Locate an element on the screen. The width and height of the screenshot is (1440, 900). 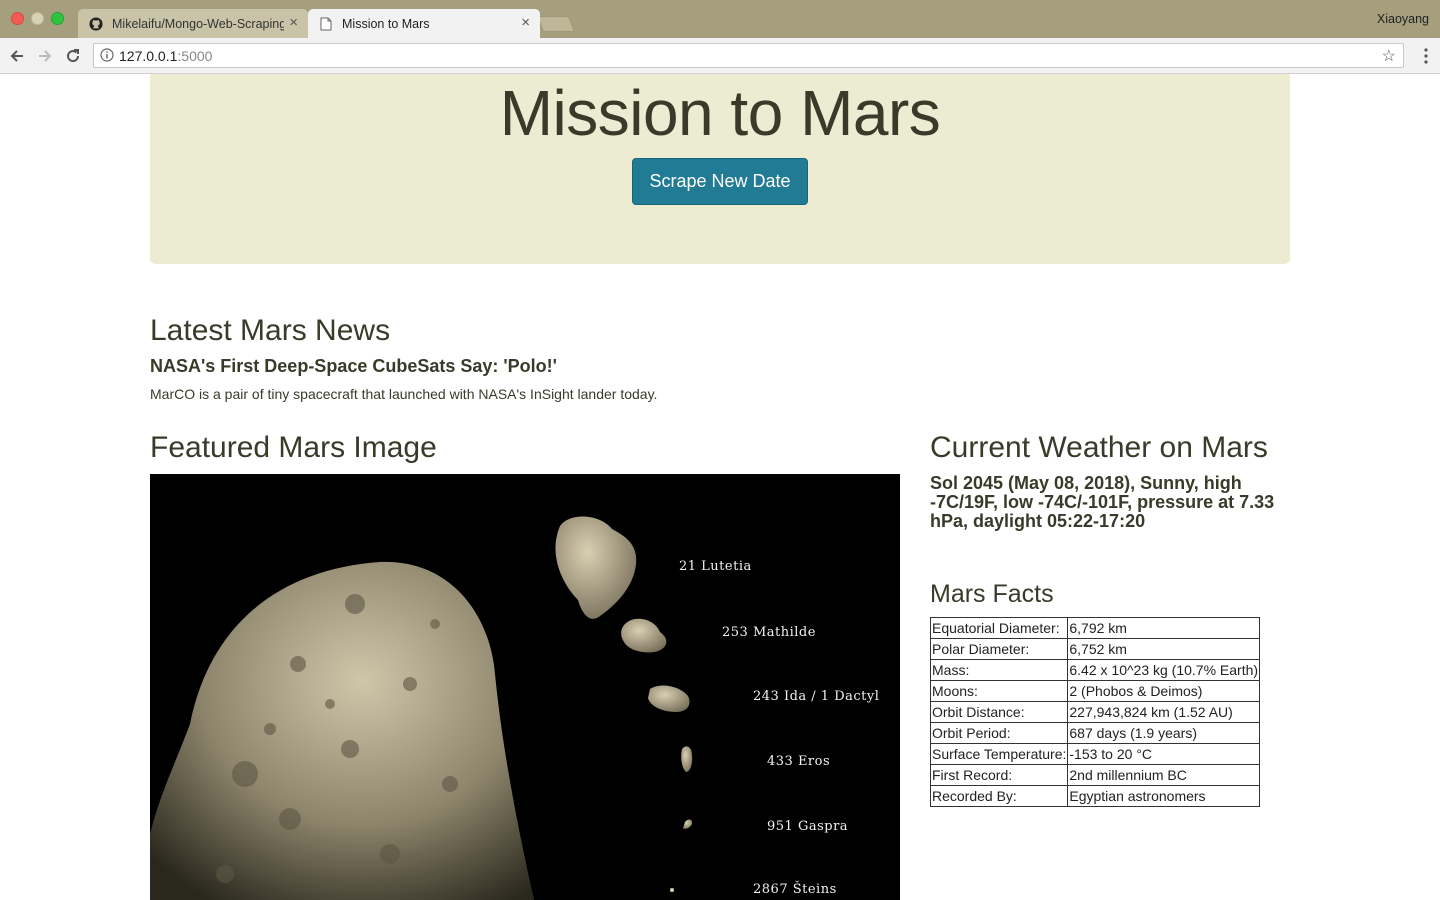
browser-menu-icon is located at coordinates (1426, 56).